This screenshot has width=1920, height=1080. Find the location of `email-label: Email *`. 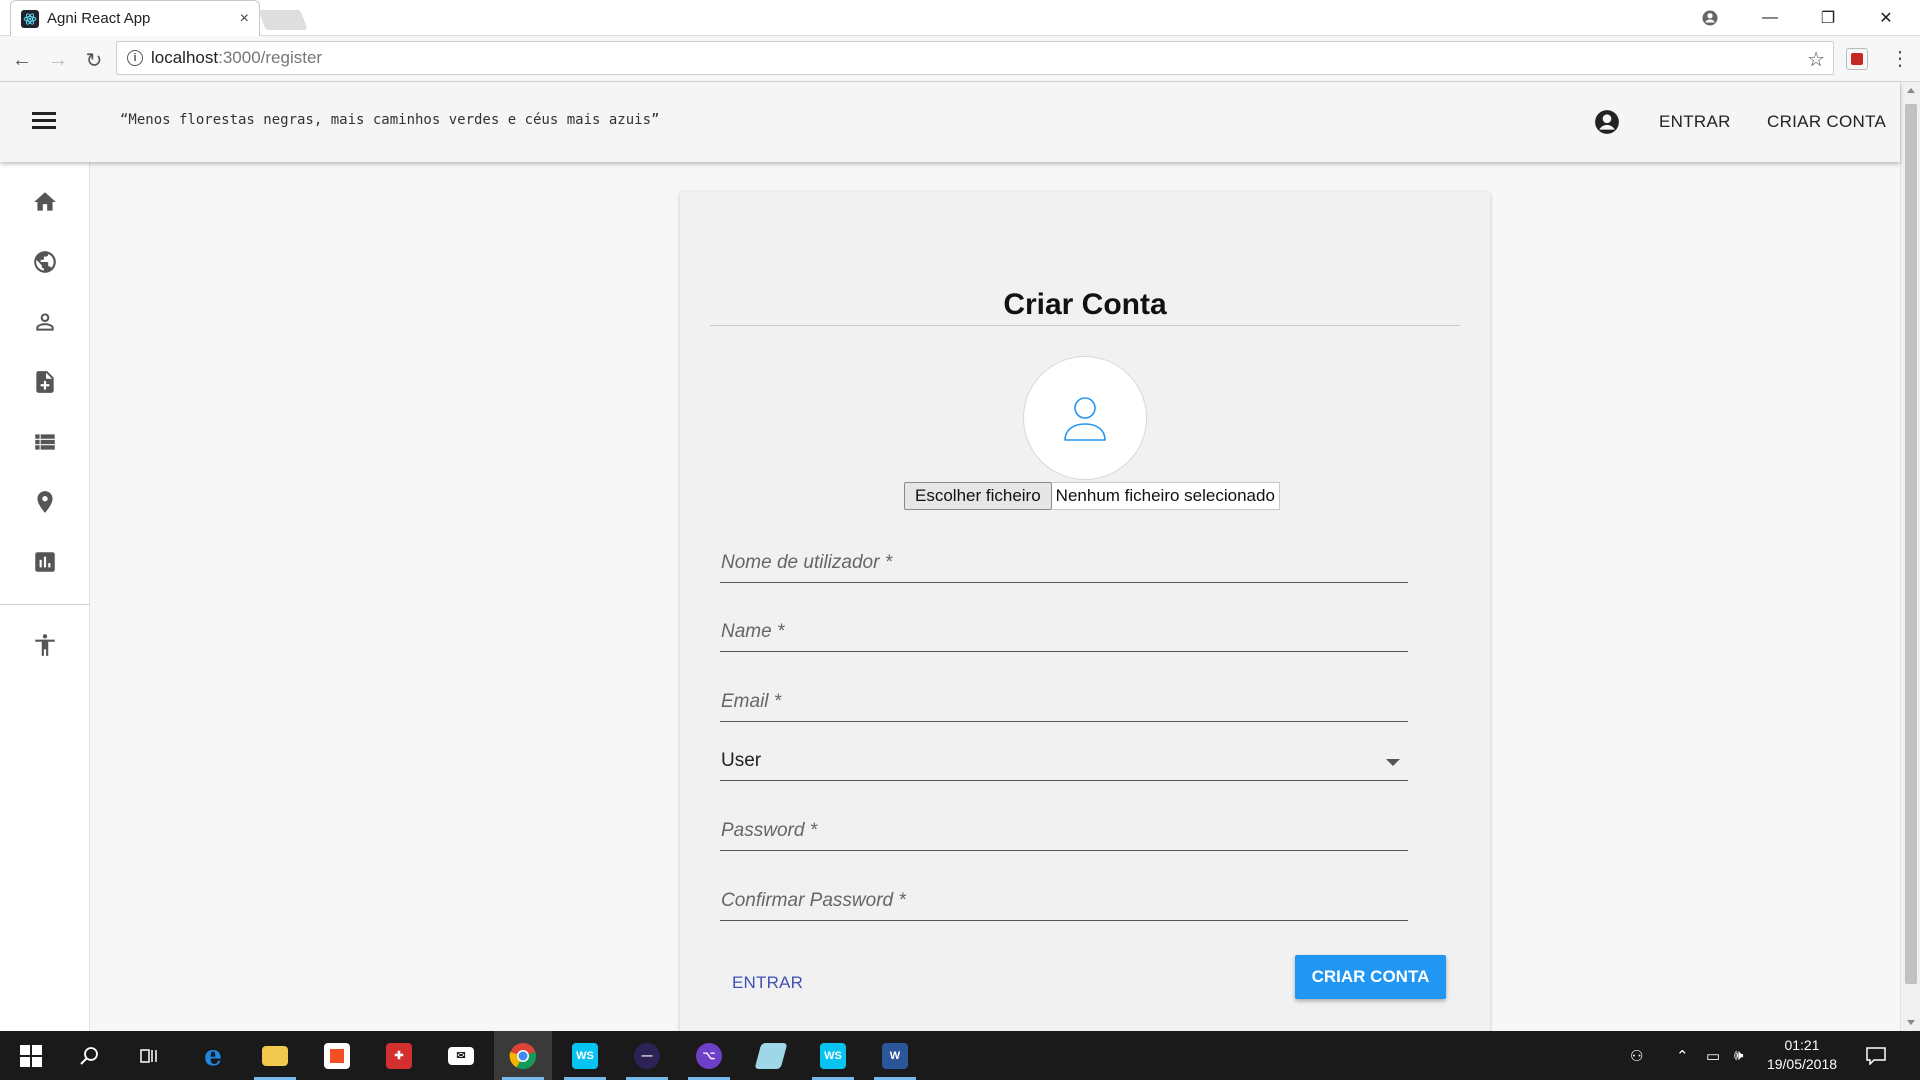

email-label: Email * is located at coordinates (751, 701).